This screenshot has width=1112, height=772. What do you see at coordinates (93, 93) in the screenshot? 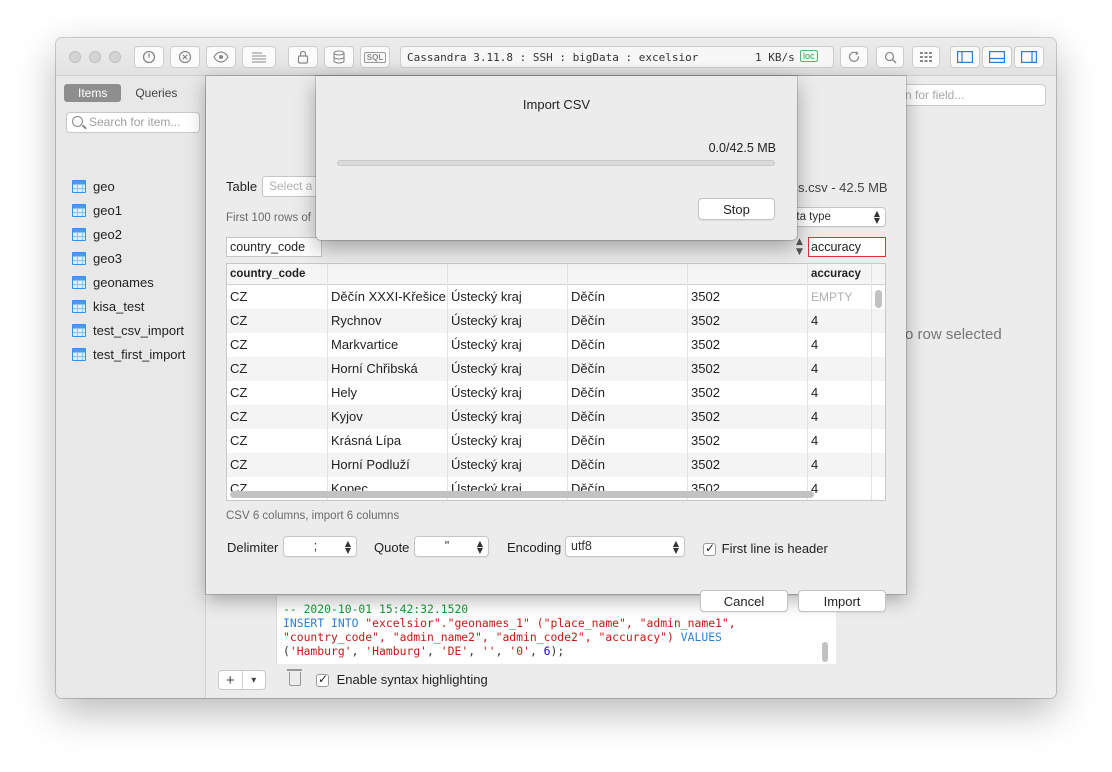
I see `tab-items: Items` at bounding box center [93, 93].